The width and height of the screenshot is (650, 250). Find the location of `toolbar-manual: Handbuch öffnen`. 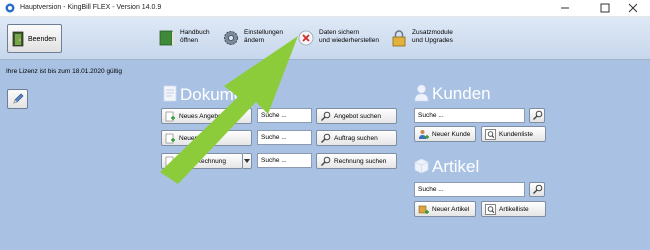

toolbar-manual: Handbuch öffnen is located at coordinates (188, 39).